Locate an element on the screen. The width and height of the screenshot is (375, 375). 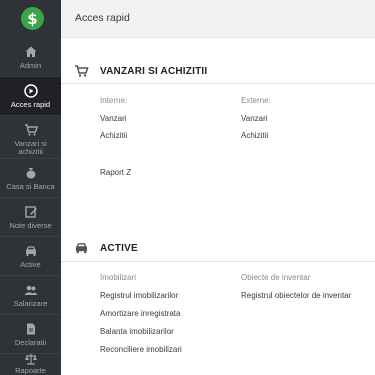
sidebar-item-label: Salarizare is located at coordinates (30, 303).